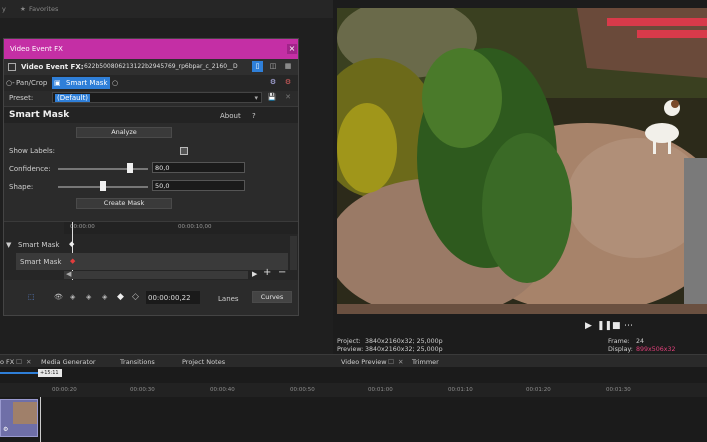  What do you see at coordinates (124, 203) in the screenshot?
I see `create-mask-button: Create Mask` at bounding box center [124, 203].